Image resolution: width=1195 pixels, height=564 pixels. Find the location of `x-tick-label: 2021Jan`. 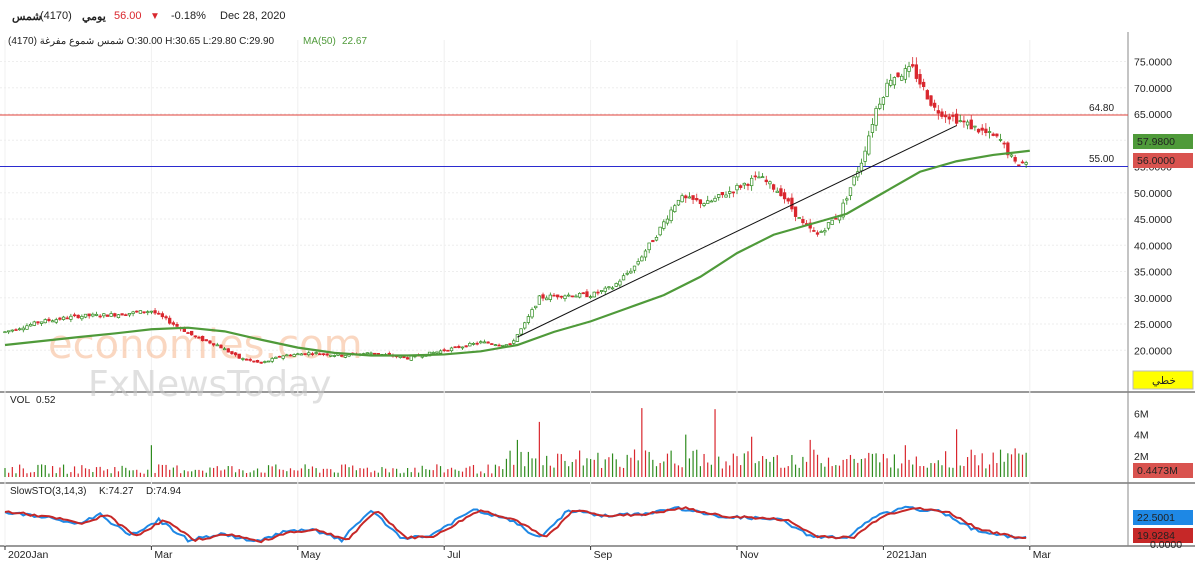

x-tick-label: 2021Jan is located at coordinates (906, 555).